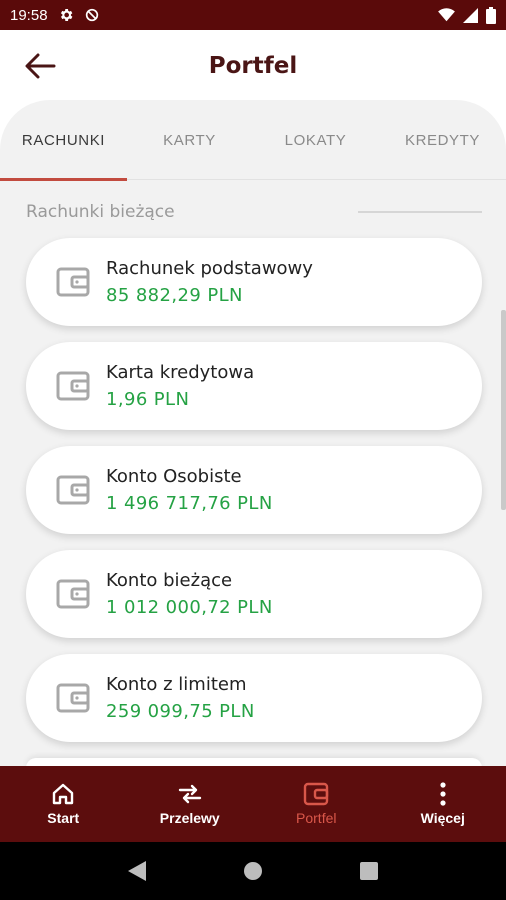 The image size is (506, 900). Describe the element at coordinates (253, 15) in the screenshot. I see `status-bar: 19:58` at that location.